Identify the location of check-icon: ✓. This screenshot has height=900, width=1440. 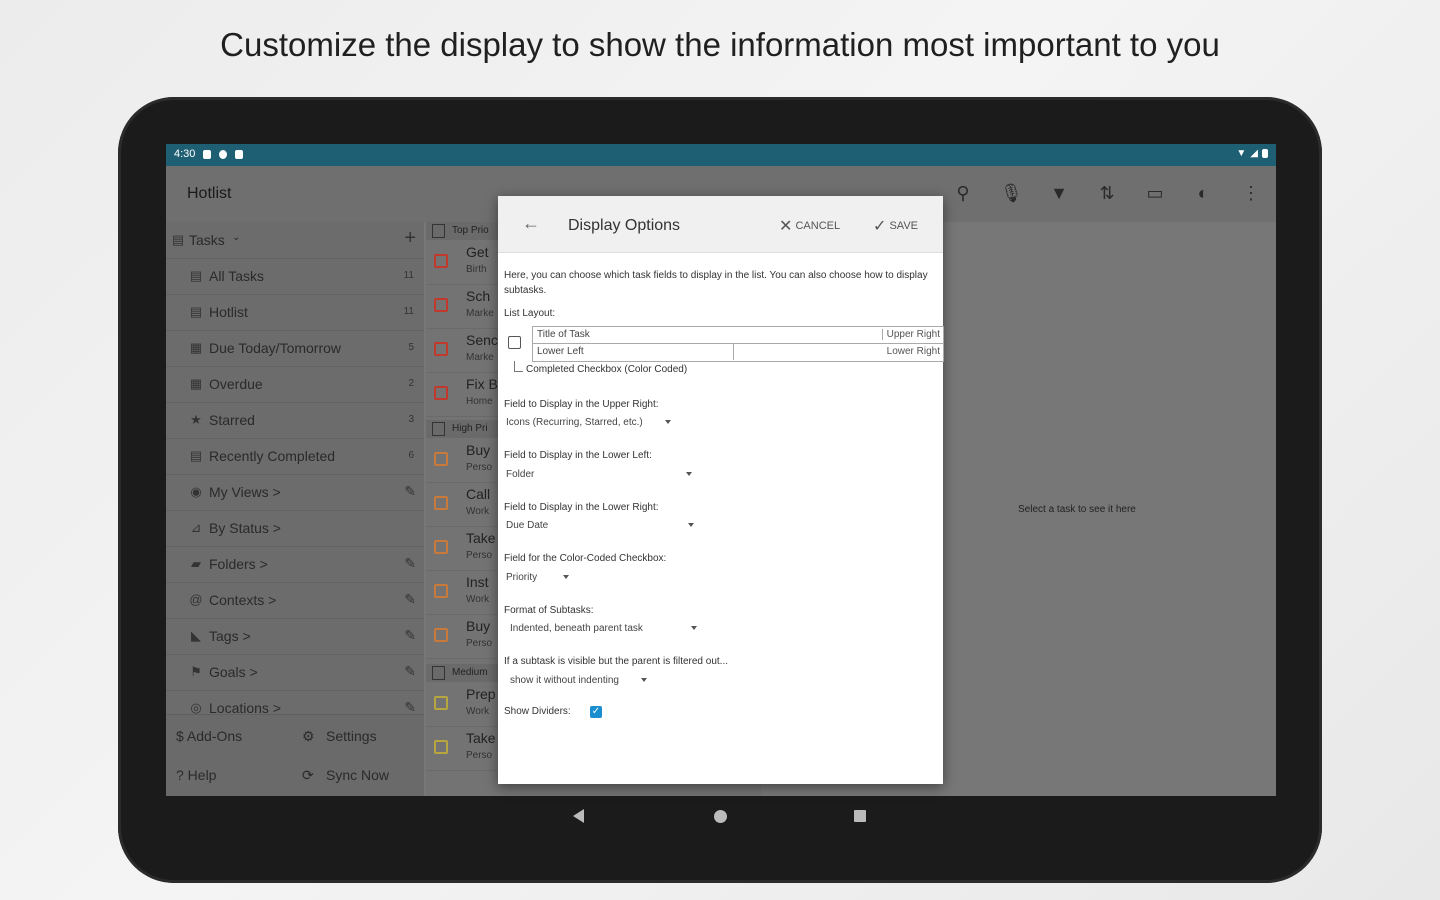
(880, 226).